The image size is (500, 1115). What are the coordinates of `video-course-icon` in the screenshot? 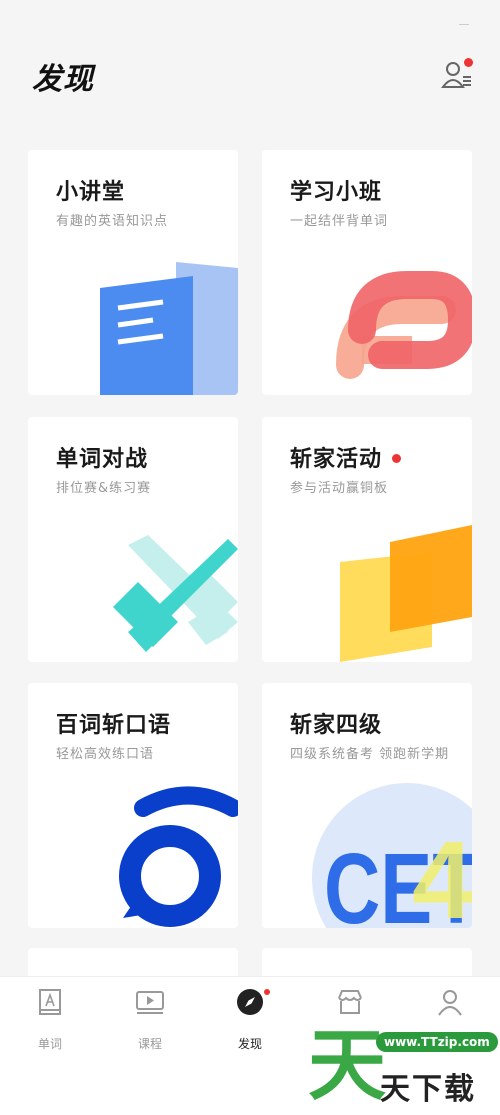 It's located at (150, 1002).